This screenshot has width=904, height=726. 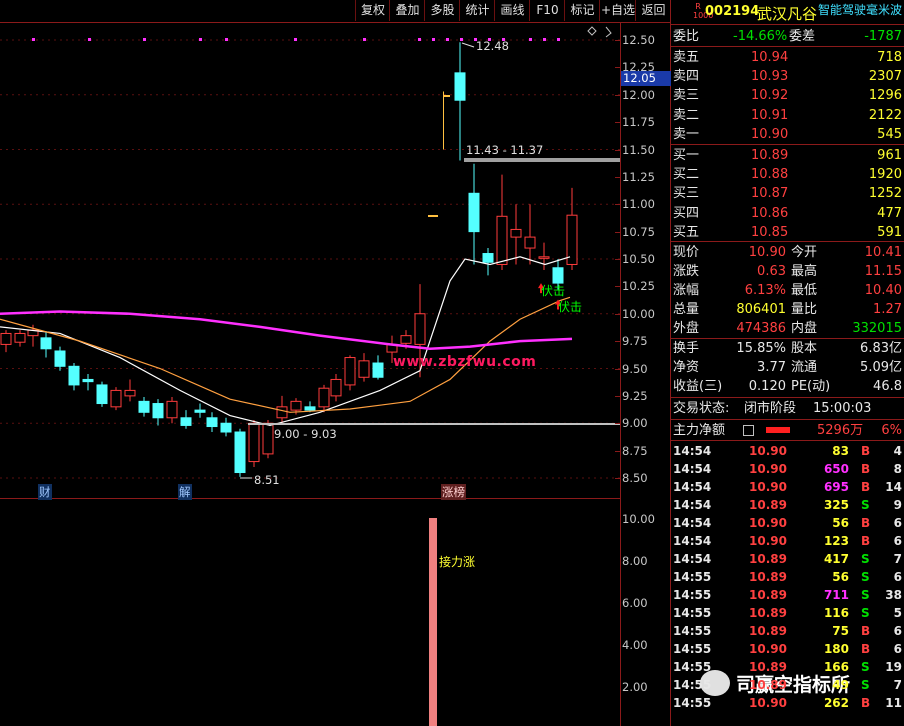 I want to click on fundamental-value: 3.77, so click(x=771, y=367).